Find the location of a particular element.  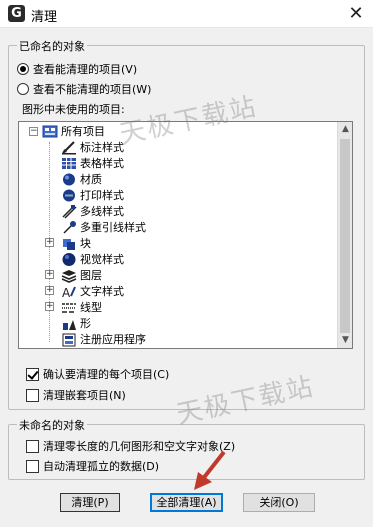

tree-item-label: 块 is located at coordinates (85, 243).